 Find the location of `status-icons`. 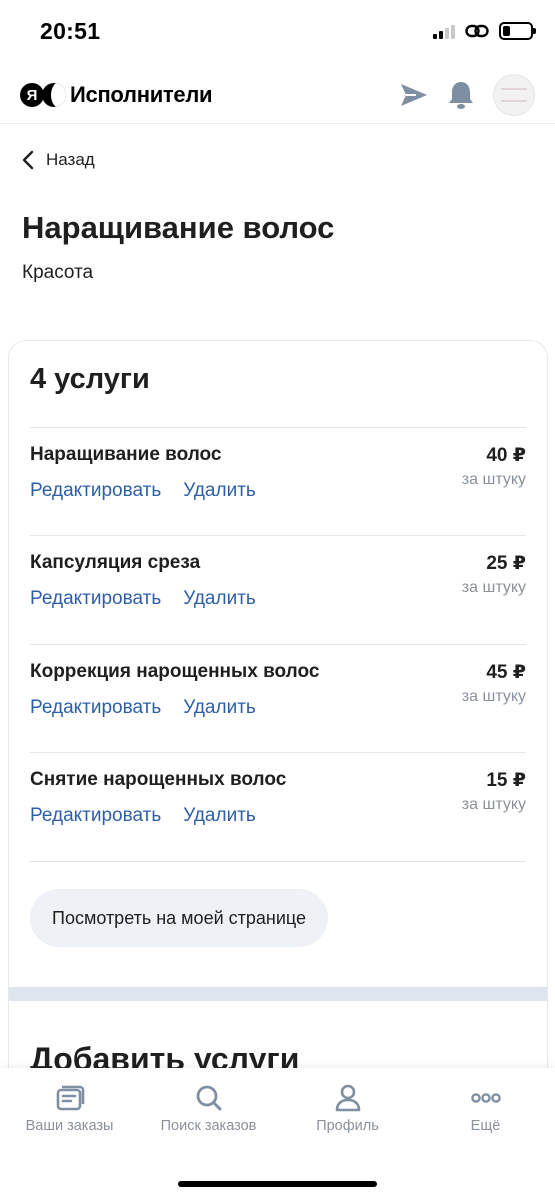

status-icons is located at coordinates (484, 31).